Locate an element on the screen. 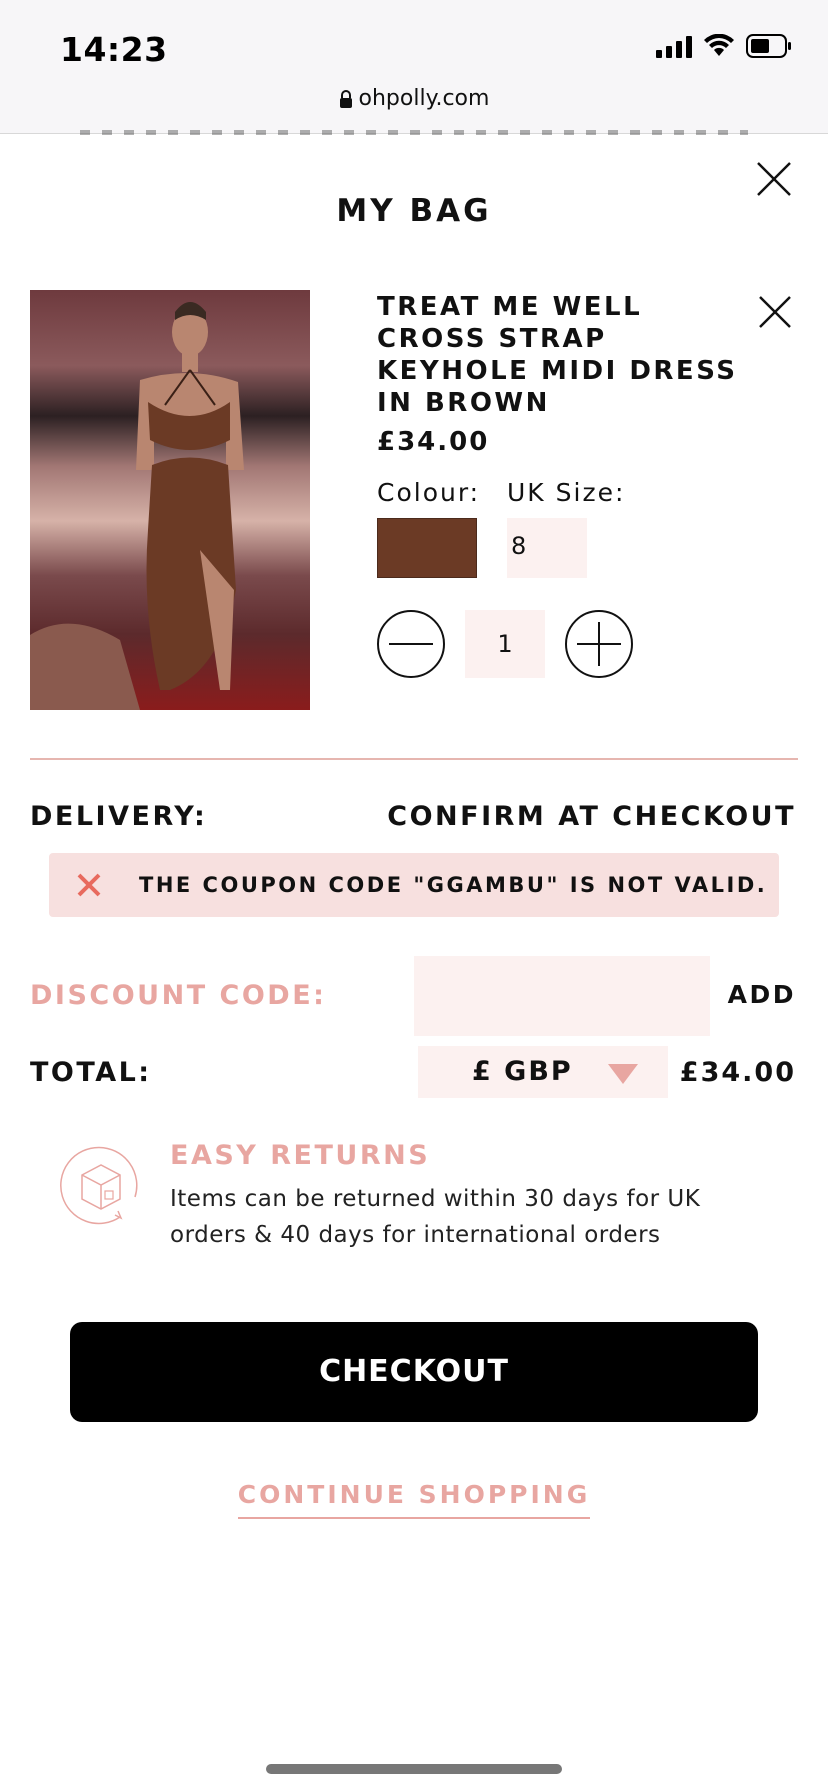 This screenshot has height=1792, width=828. url-bar: ohpolly.com is located at coordinates (414, 100).